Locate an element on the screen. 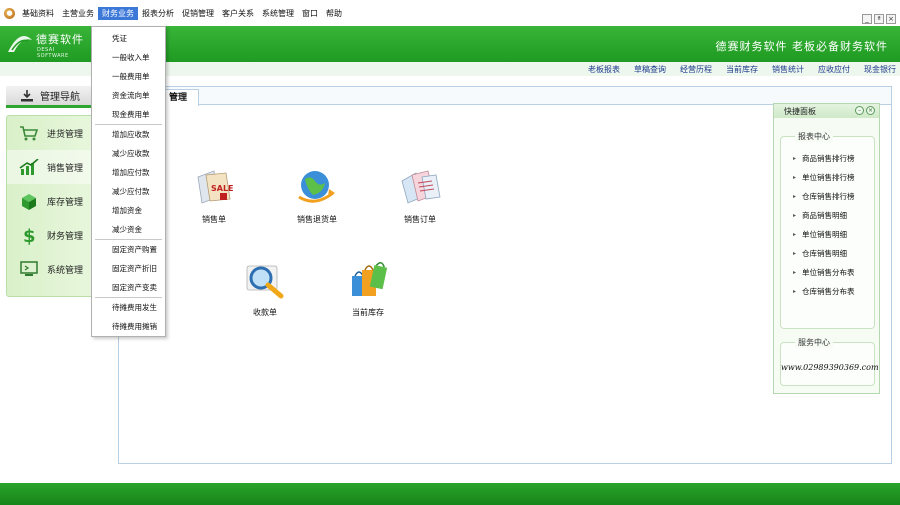  menu-item-asset-depreciation: 固定资产折旧 is located at coordinates (128, 268).